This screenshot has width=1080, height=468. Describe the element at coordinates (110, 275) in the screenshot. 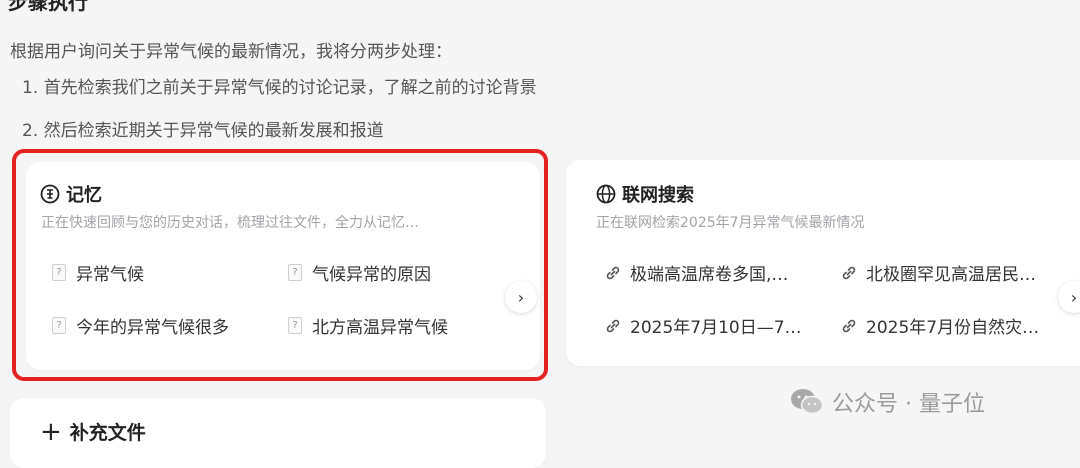

I see `memory-item-label: 异常气候` at that location.